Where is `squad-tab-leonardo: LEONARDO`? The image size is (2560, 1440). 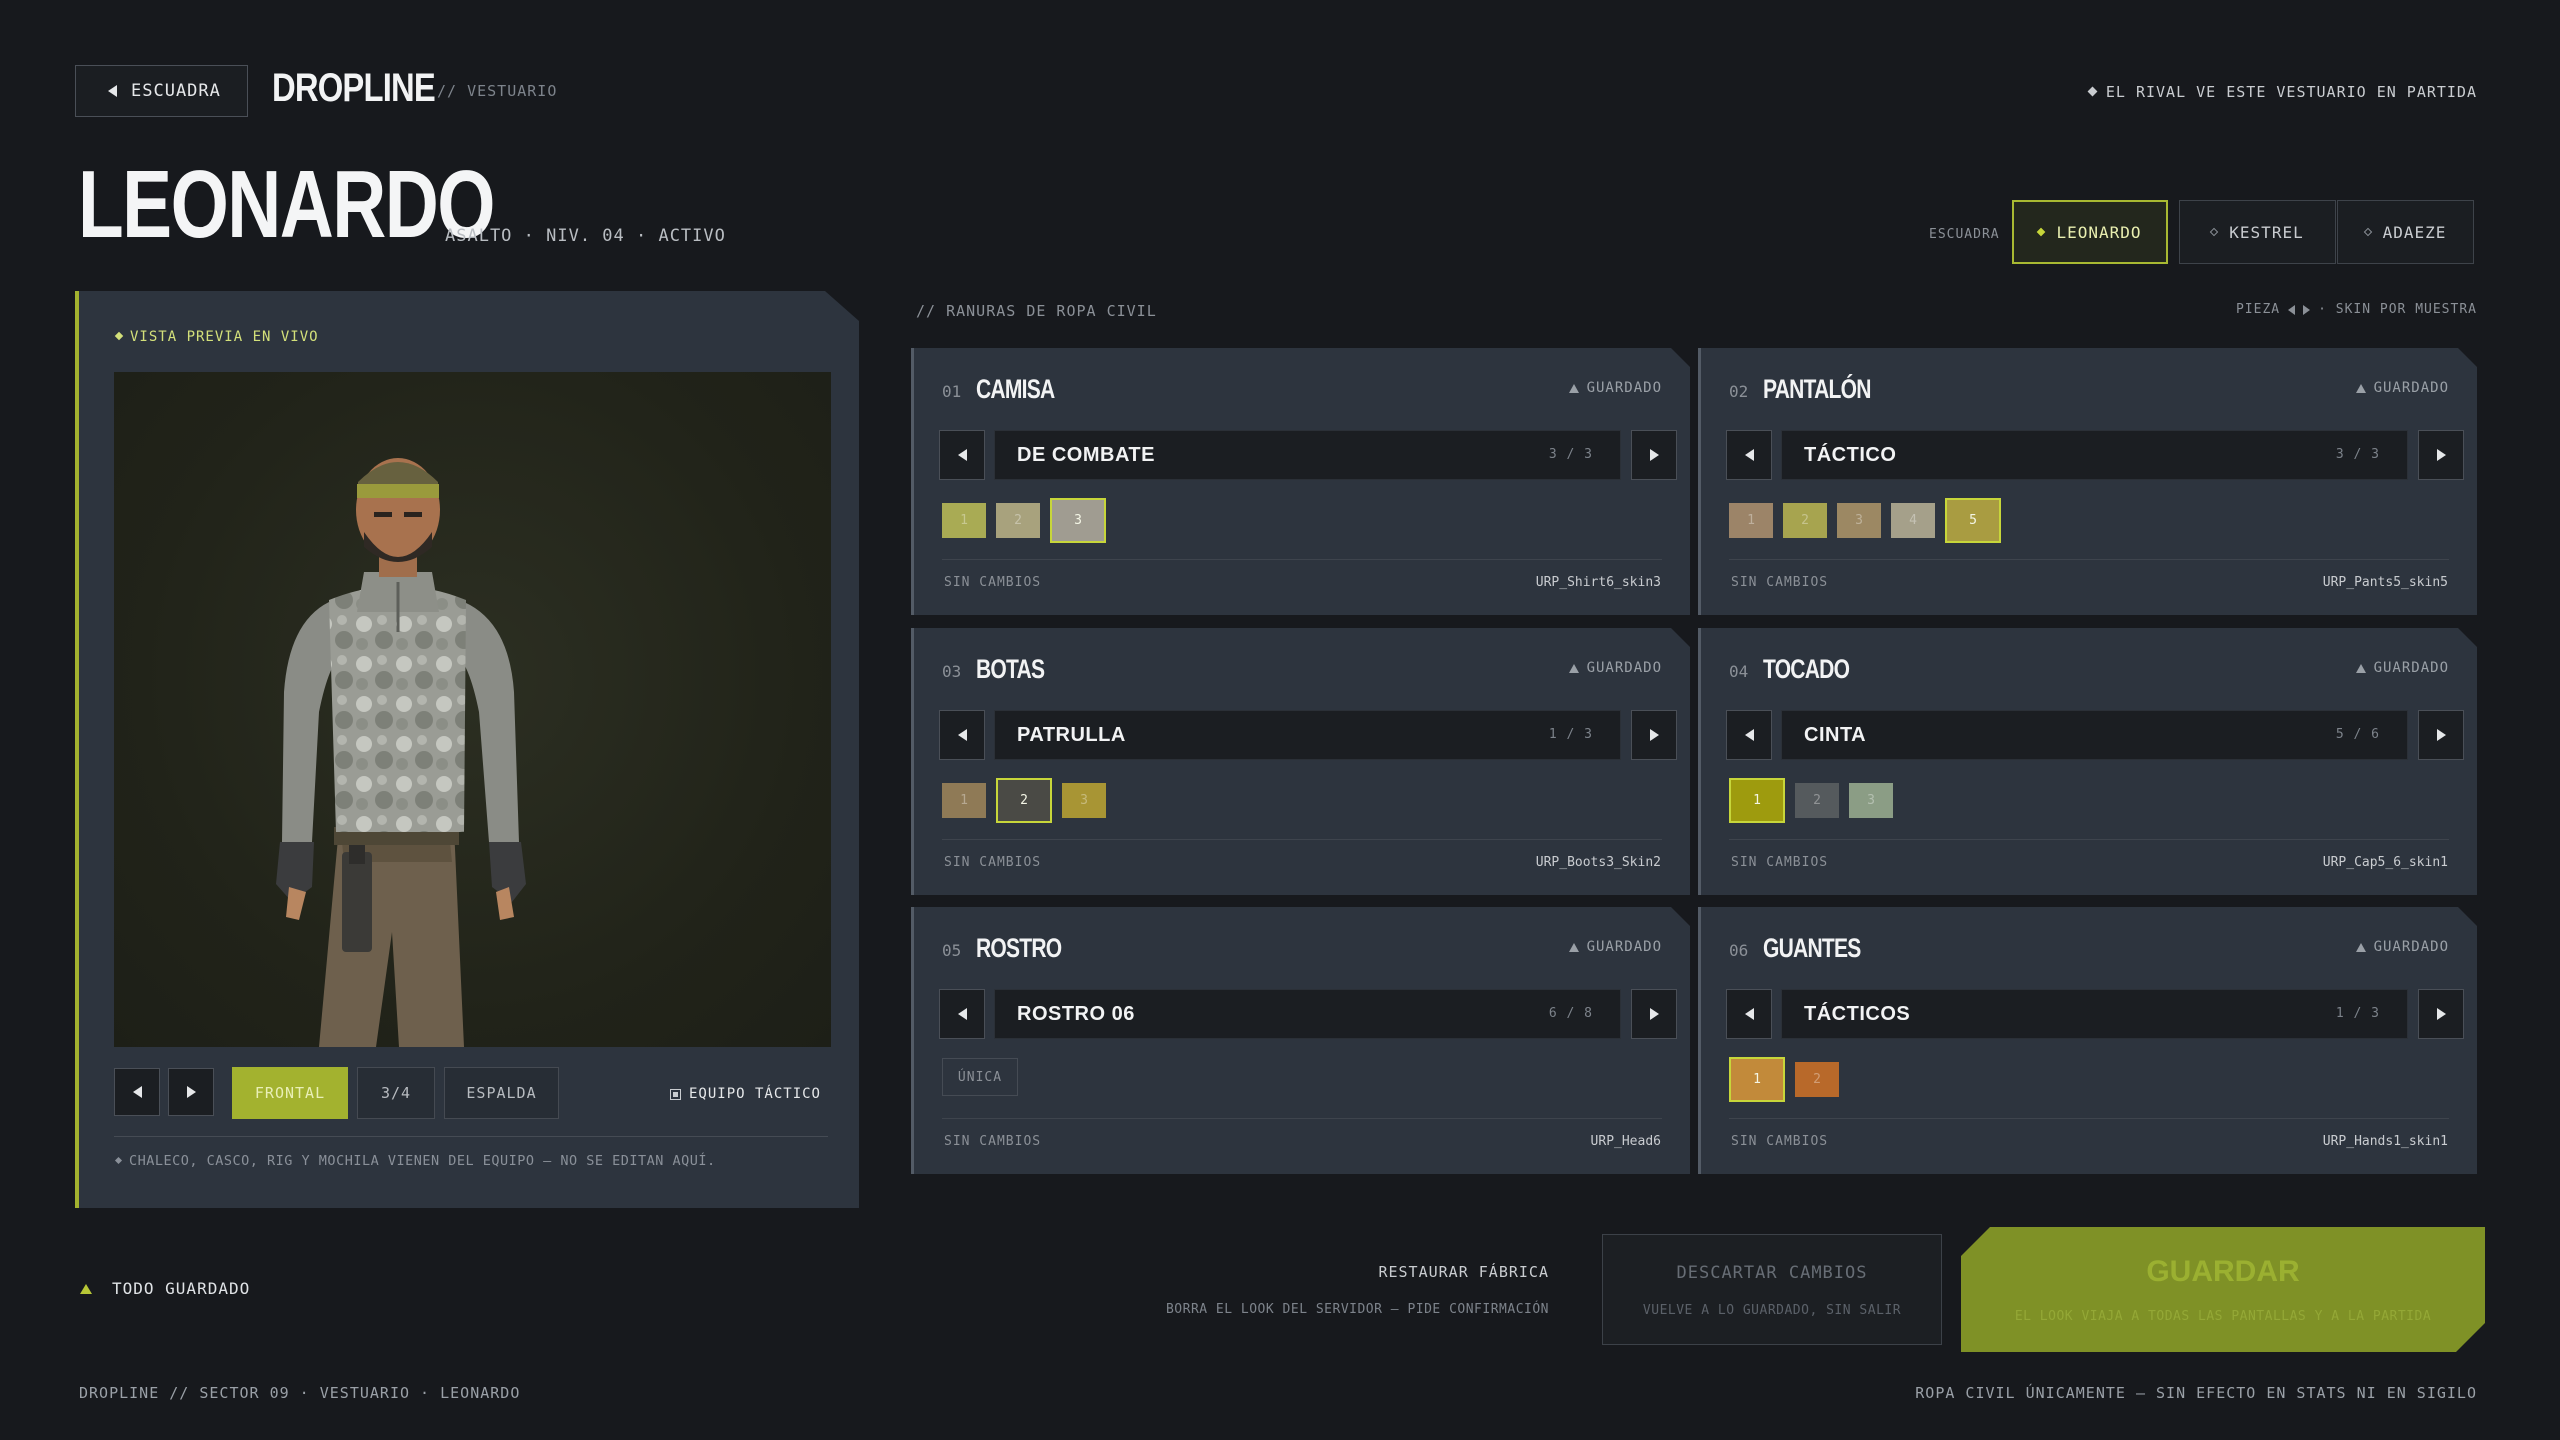
squad-tab-leonardo: LEONARDO is located at coordinates (2090, 232).